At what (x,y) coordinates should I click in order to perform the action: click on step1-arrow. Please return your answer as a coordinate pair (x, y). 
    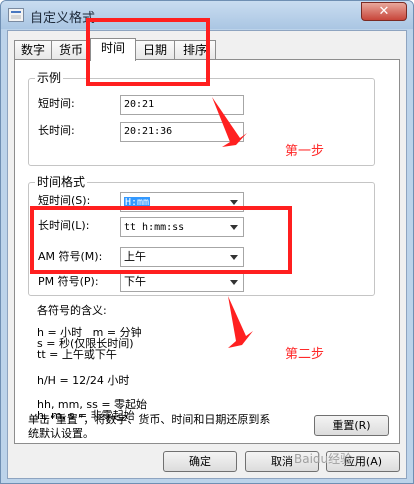
    Looking at the image, I should click on (229, 122).